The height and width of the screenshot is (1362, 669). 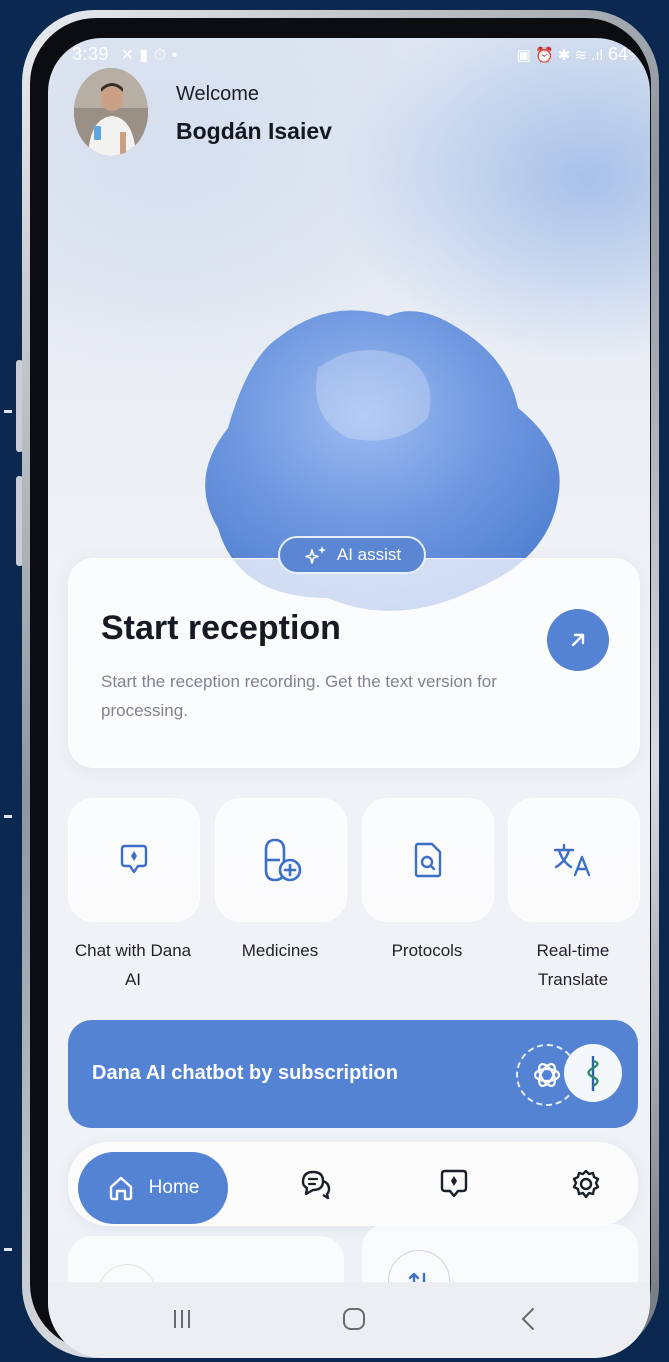 I want to click on quick-action-chat: Chat with Dana AI, so click(x=134, y=896).